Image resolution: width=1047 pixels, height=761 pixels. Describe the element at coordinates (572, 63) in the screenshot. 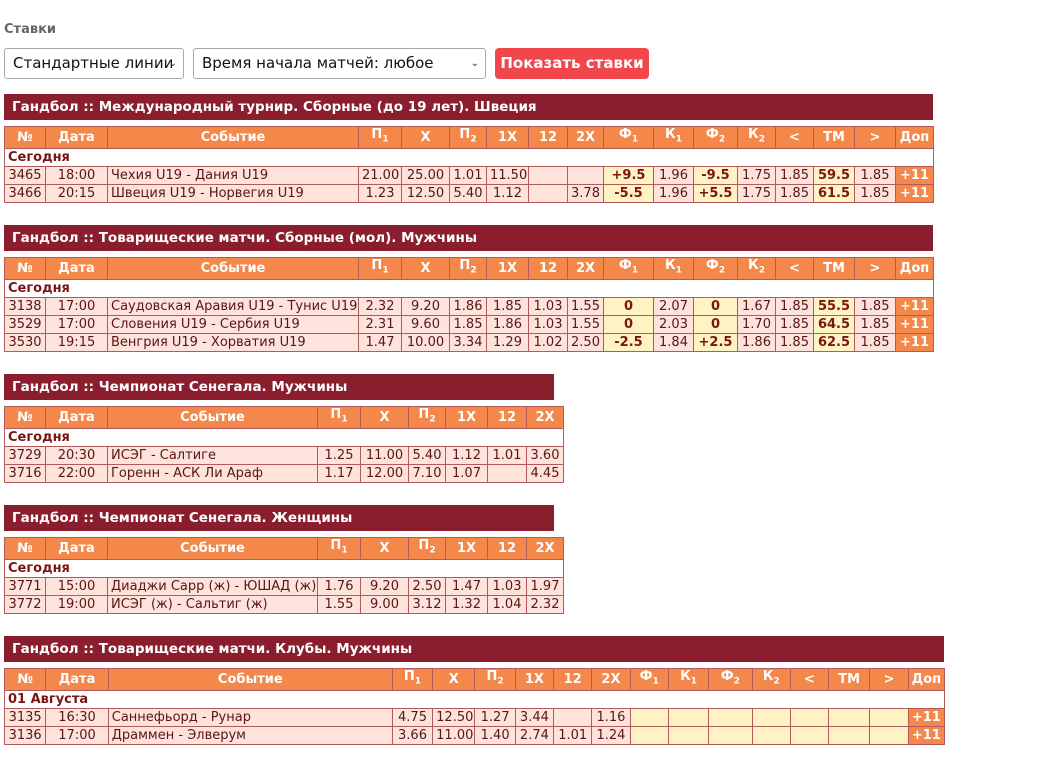

I see `show-bets-button: Показать ставки` at that location.